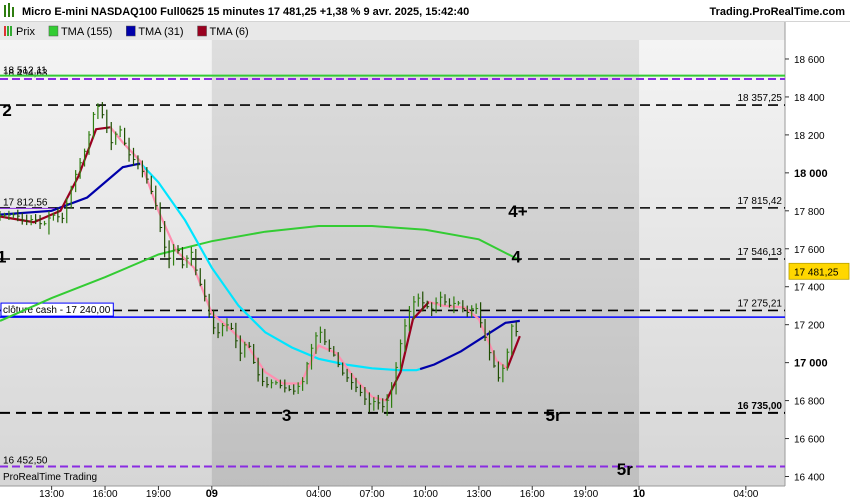 Image resolution: width=850 pixels, height=500 pixels. Describe the element at coordinates (25, 71) in the screenshot. I see `green-level-label: 18 512,11` at that location.